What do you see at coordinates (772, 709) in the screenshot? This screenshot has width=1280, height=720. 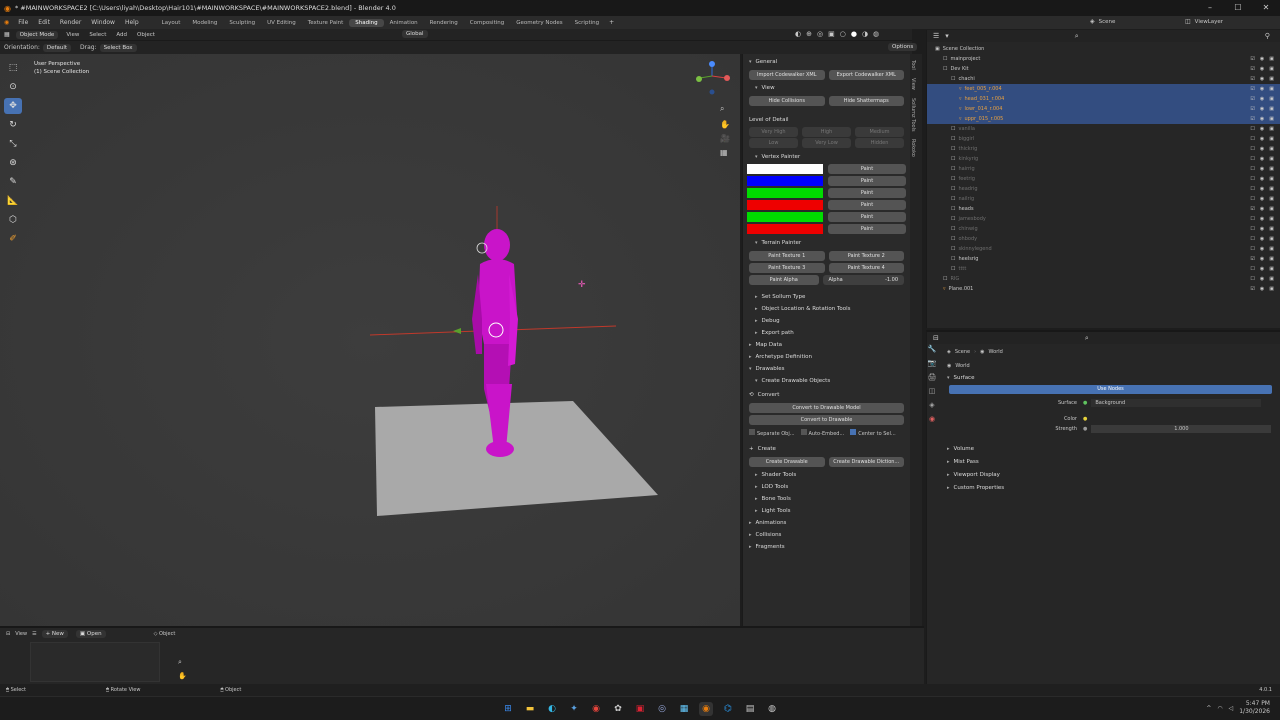 I see `discord-icon: ◍` at bounding box center [772, 709].